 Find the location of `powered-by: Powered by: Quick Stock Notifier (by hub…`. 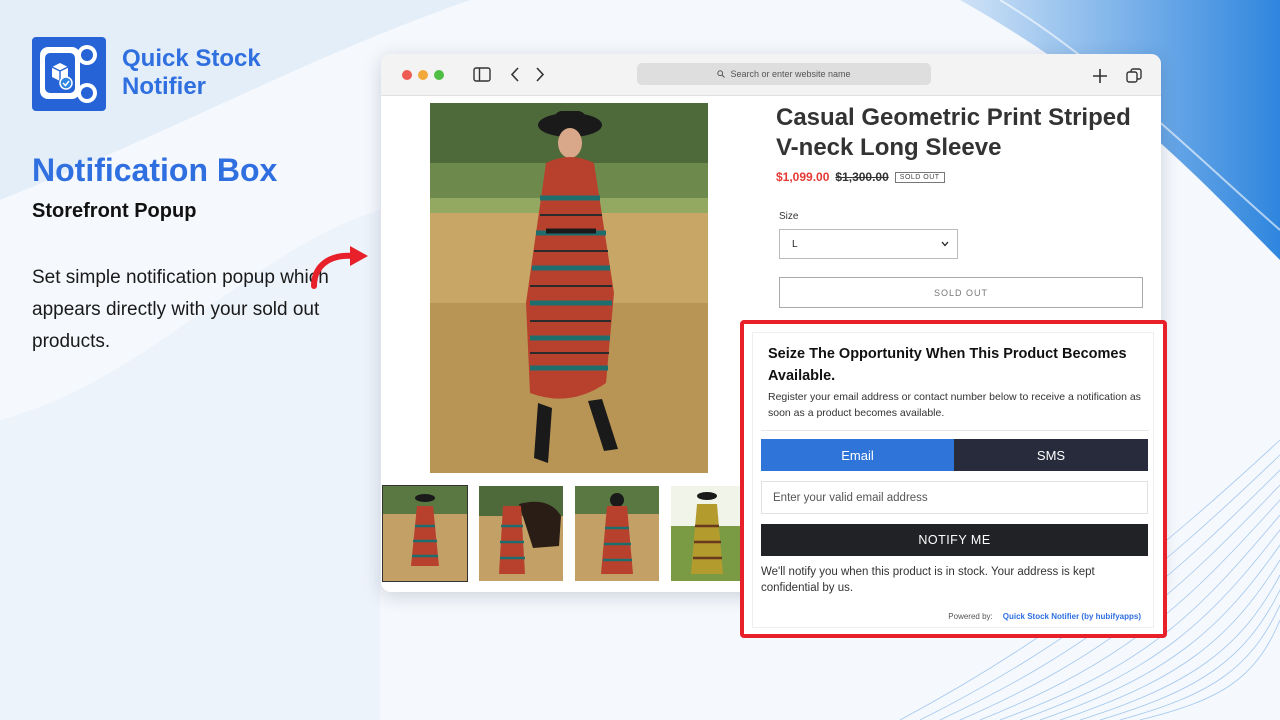

powered-by: Powered by: Quick Stock Notifier (by hub… is located at coordinates (1044, 616).